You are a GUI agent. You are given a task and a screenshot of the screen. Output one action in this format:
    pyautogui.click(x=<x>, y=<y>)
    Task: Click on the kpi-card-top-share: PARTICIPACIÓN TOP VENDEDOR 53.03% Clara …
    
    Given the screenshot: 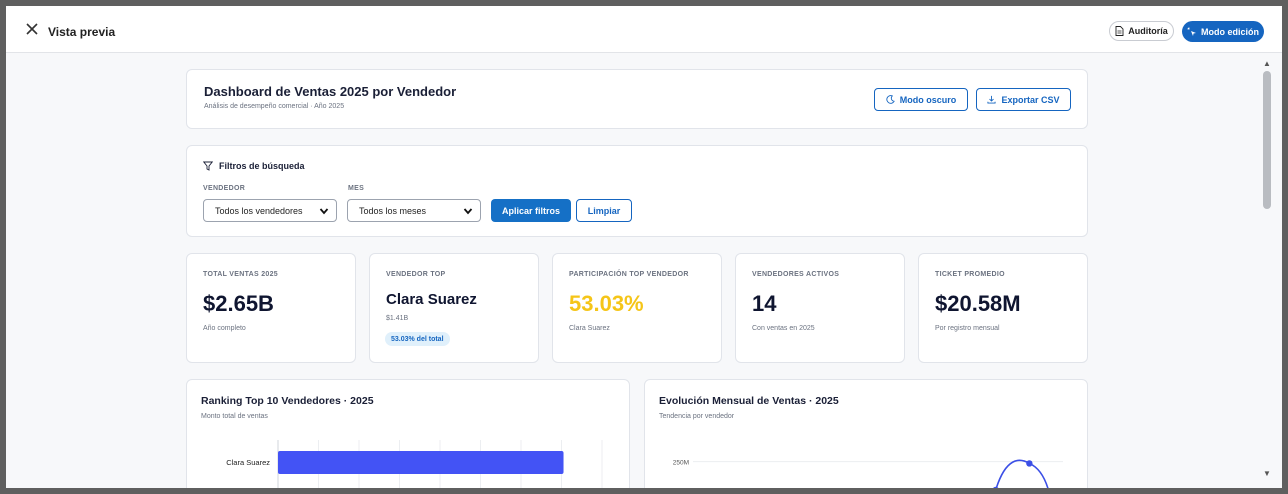 What is the action you would take?
    pyautogui.click(x=637, y=308)
    